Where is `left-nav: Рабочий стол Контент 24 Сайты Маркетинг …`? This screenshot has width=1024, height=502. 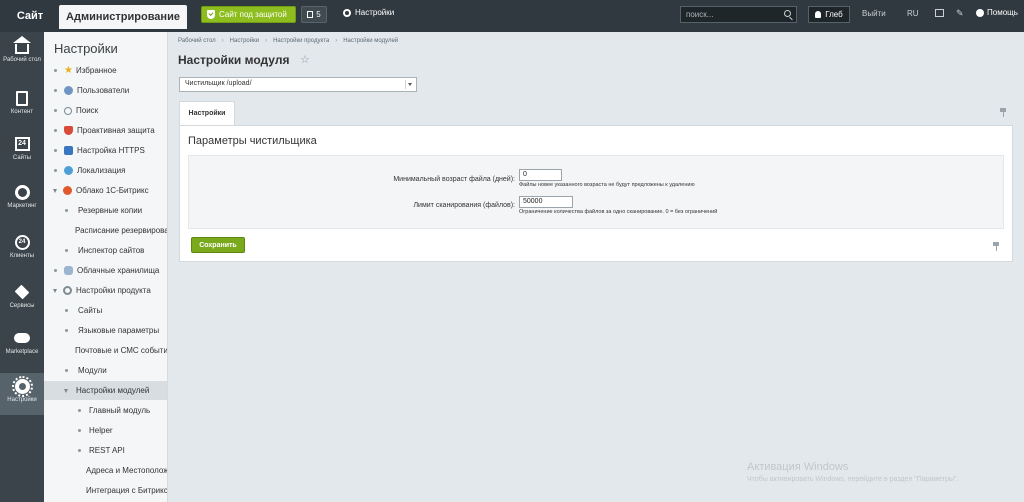 left-nav: Рабочий стол Контент 24 Сайты Маркетинг … is located at coordinates (22, 267).